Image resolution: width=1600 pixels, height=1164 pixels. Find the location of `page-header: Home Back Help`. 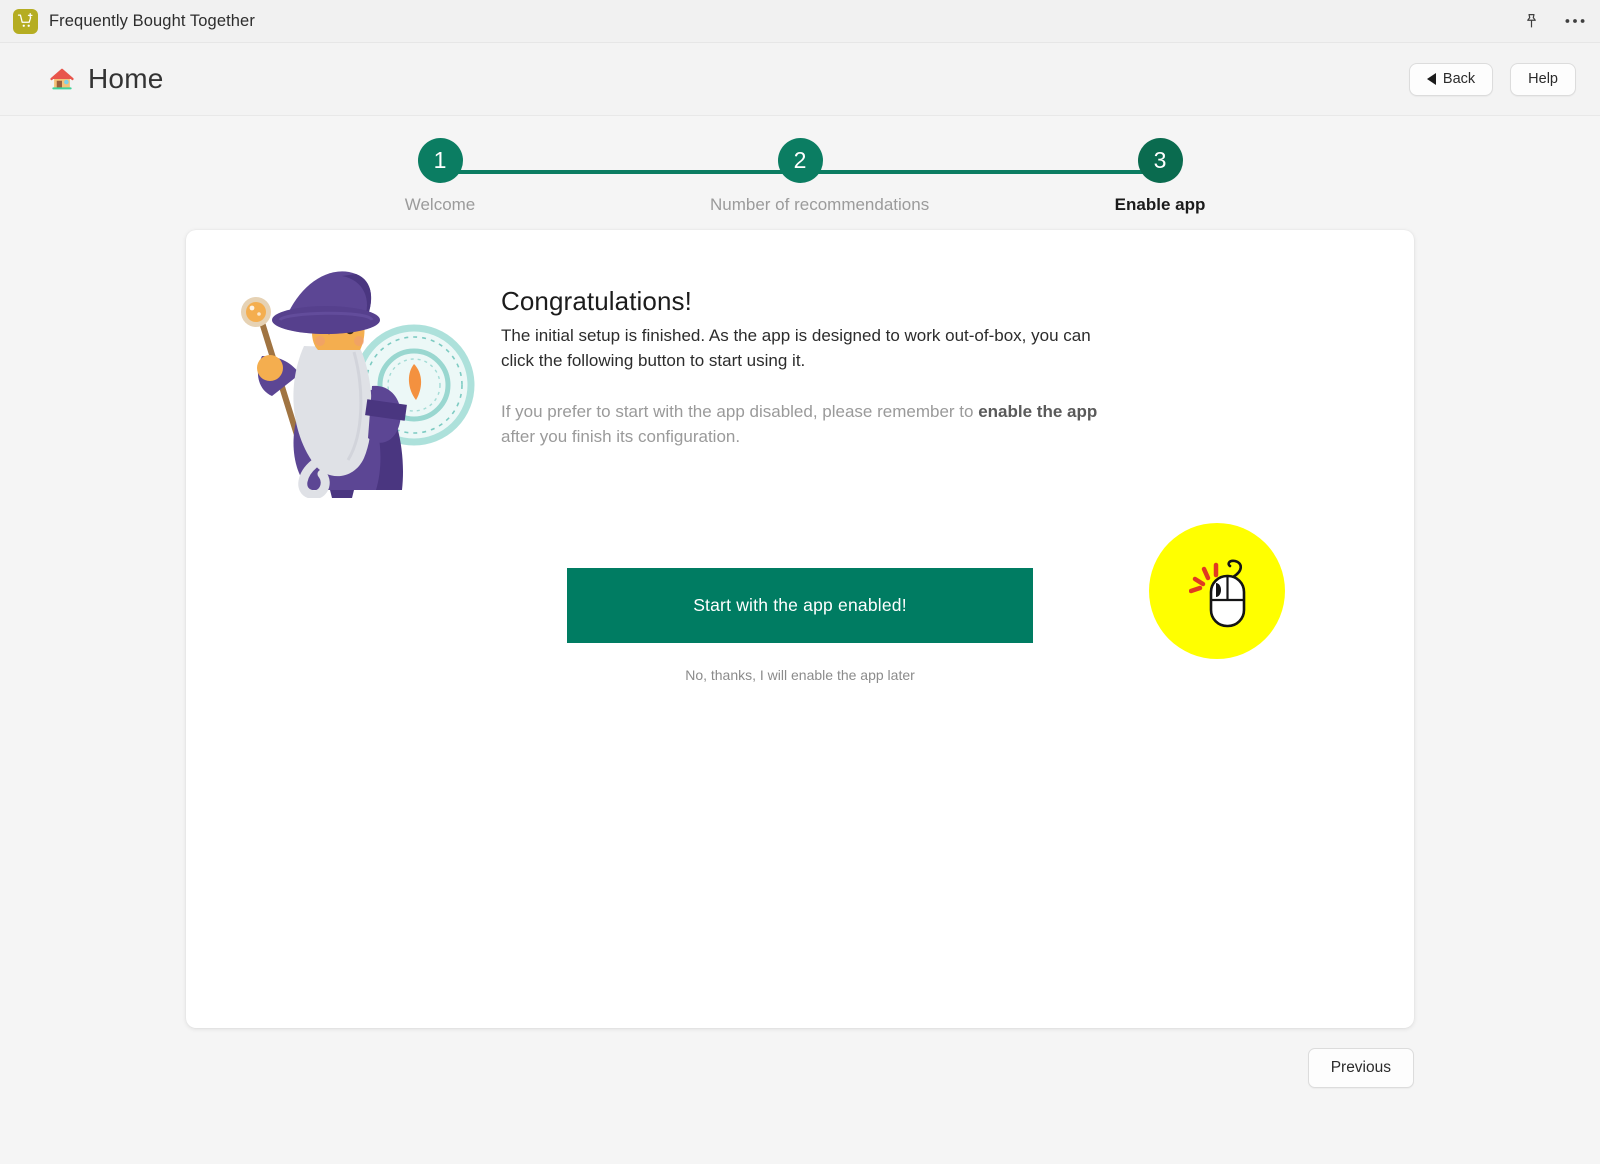

page-header: Home Back Help is located at coordinates (800, 79).